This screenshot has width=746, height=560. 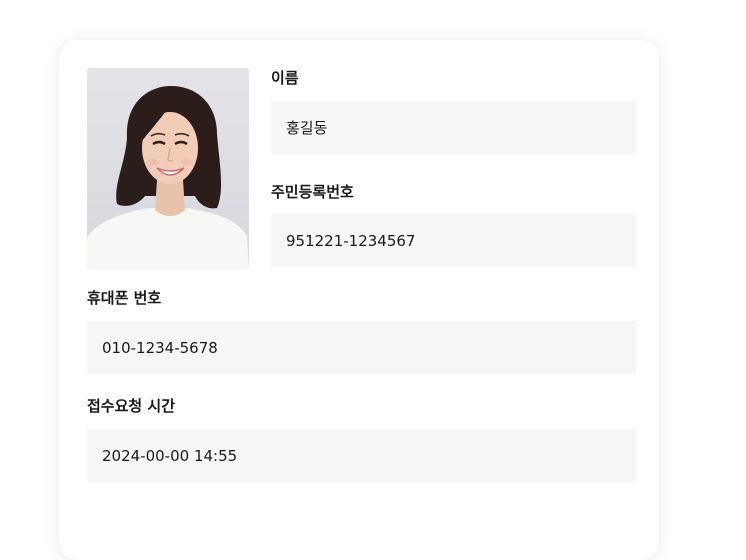 What do you see at coordinates (361, 347) in the screenshot?
I see `phone-field: 010-1234-5678` at bounding box center [361, 347].